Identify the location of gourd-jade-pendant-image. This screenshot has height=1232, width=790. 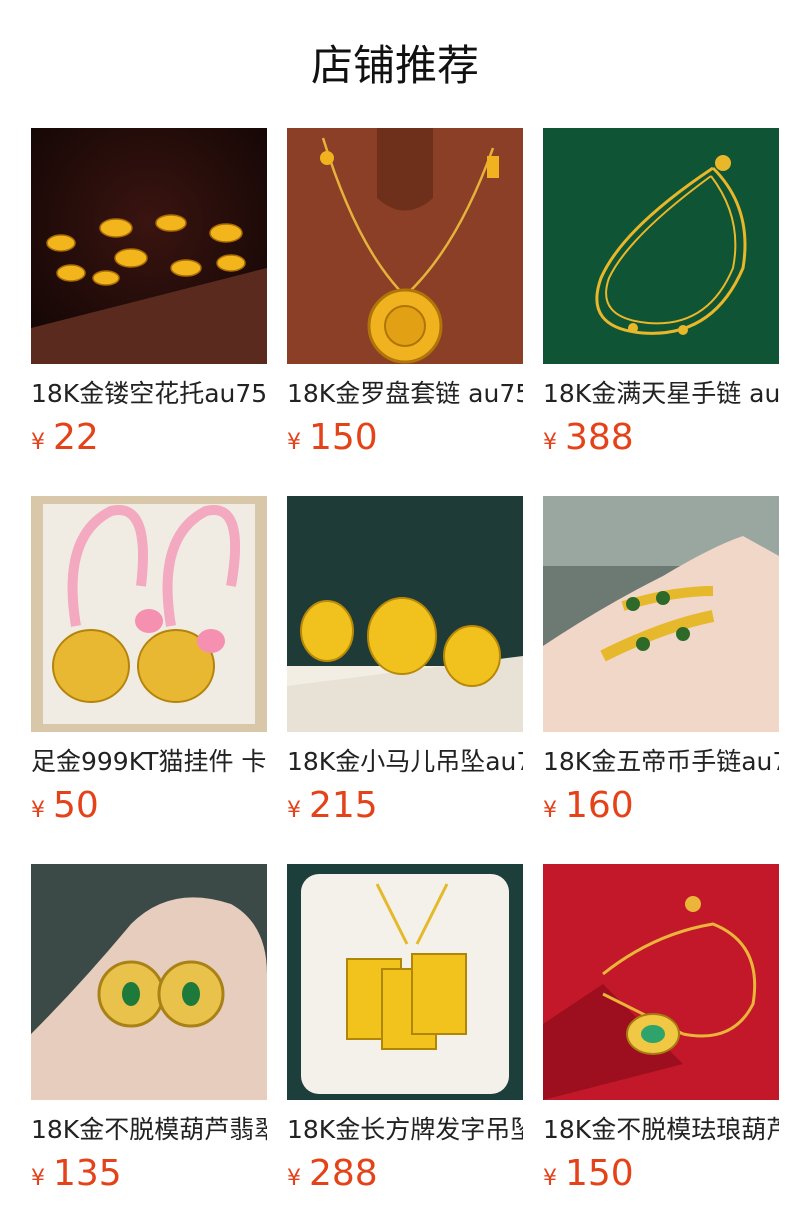
(149, 982).